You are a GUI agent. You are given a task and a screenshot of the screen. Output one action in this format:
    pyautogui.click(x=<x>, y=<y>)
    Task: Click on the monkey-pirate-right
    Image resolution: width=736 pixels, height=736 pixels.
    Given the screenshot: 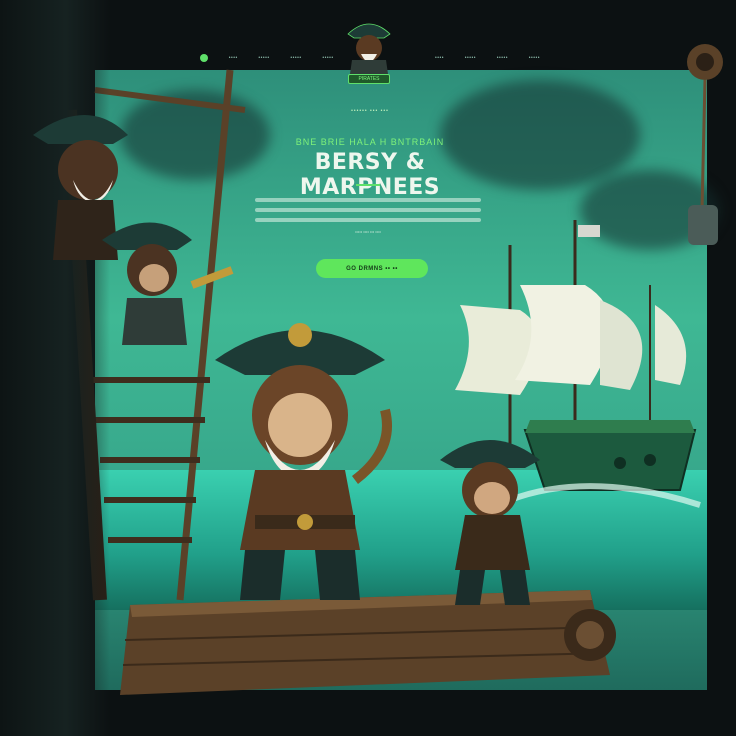 What is the action you would take?
    pyautogui.click(x=490, y=522)
    